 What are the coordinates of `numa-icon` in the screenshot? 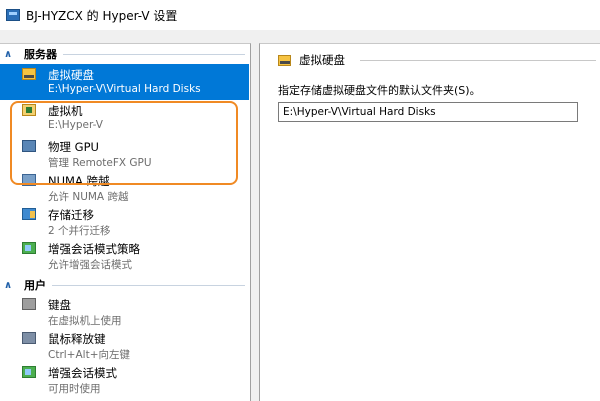 It's located at (29, 180).